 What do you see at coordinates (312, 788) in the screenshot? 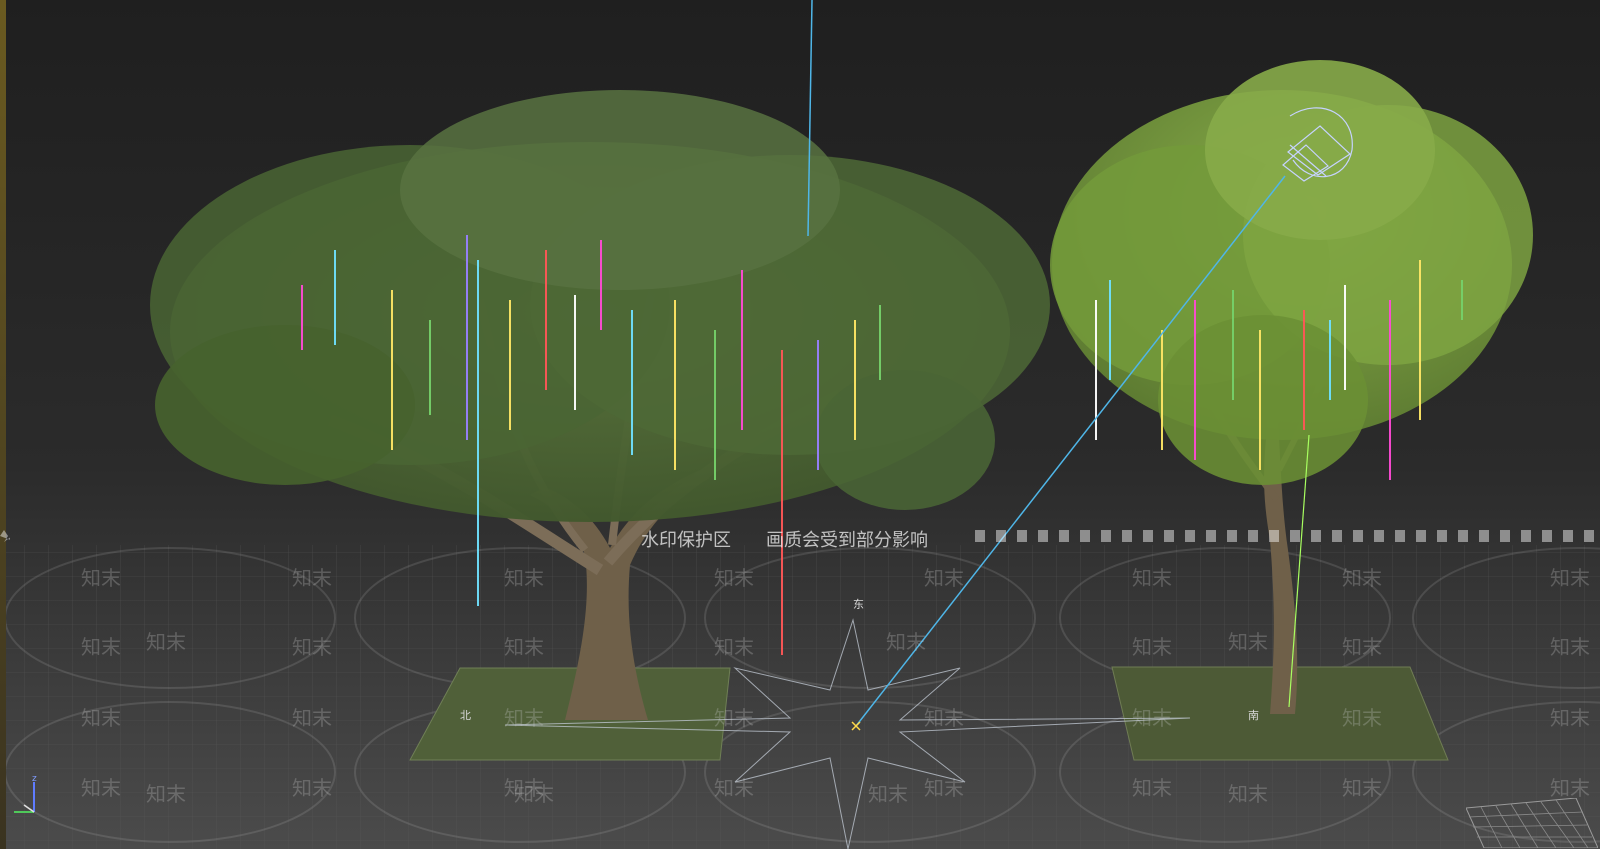
I see `watermark-brand-29: 知末` at bounding box center [312, 788].